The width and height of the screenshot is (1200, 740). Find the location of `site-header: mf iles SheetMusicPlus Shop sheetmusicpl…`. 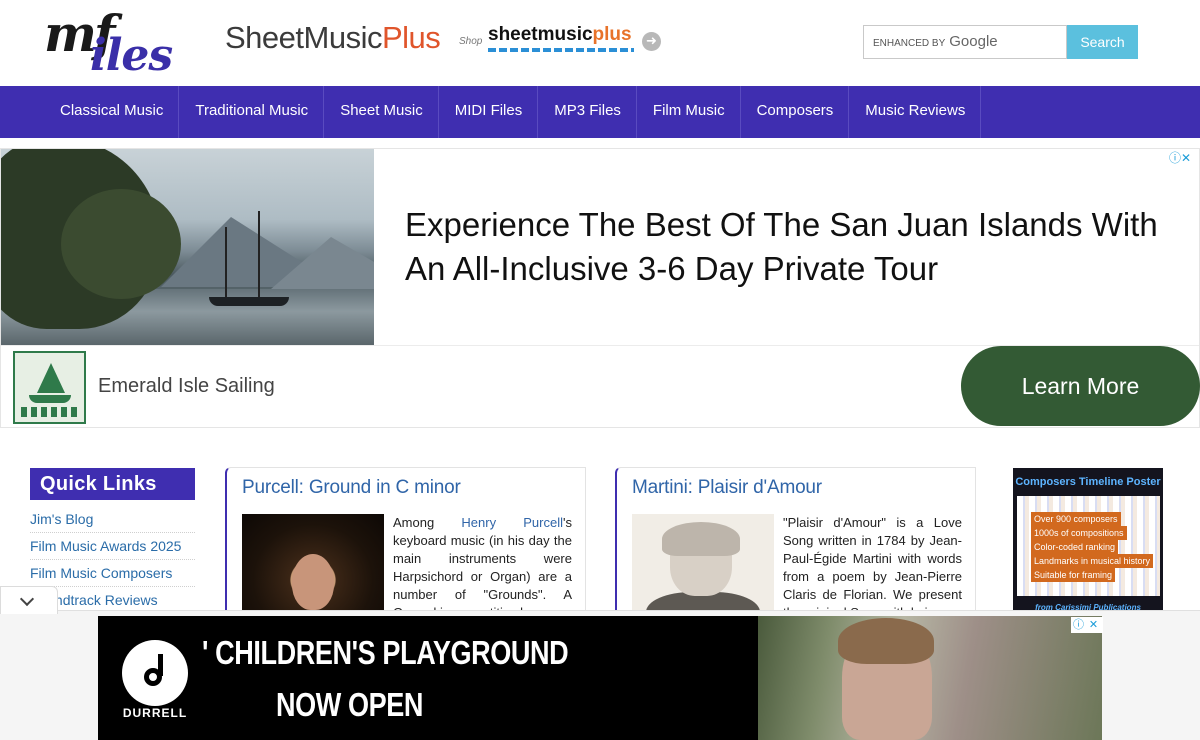

site-header: mf iles SheetMusicPlus Shop sheetmusicpl… is located at coordinates (600, 43).